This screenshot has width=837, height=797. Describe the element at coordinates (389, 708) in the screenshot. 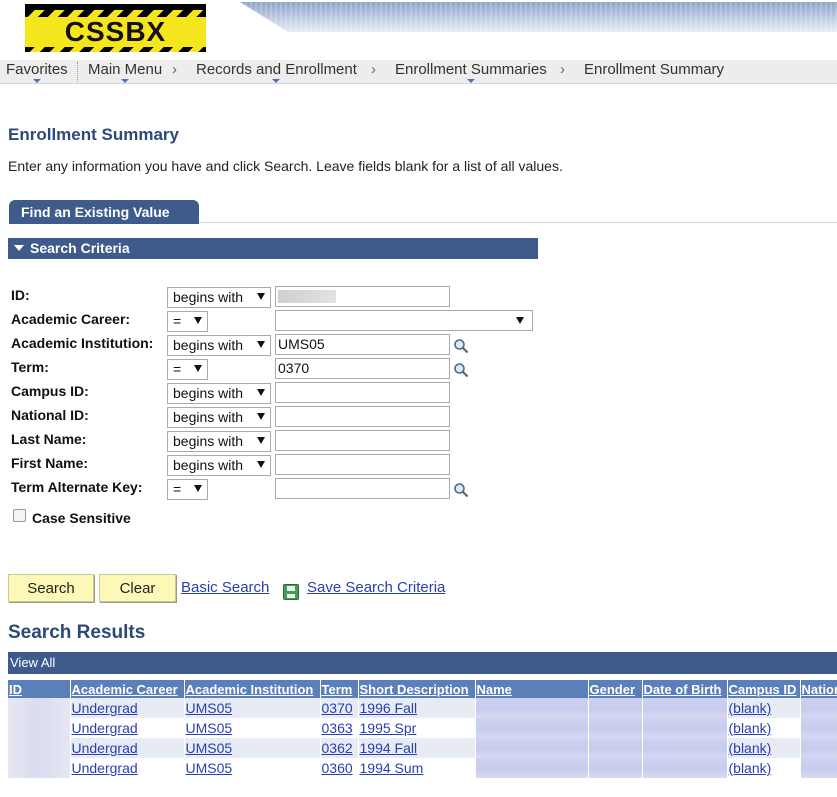

I see `short-description-link: 1996 Fall` at that location.